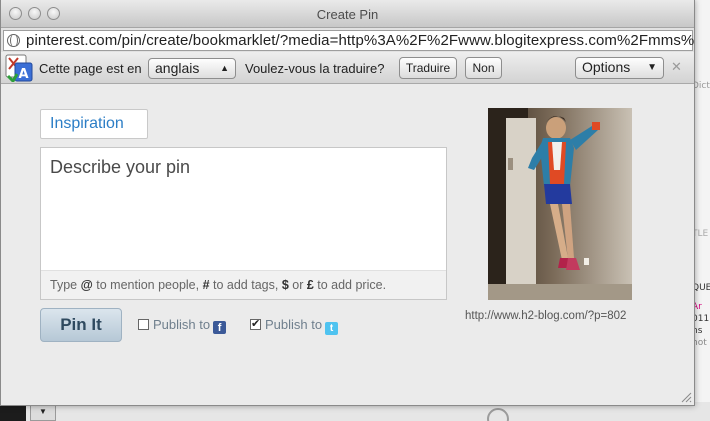 The width and height of the screenshot is (710, 421). I want to click on translate-icon: A, so click(19, 68).